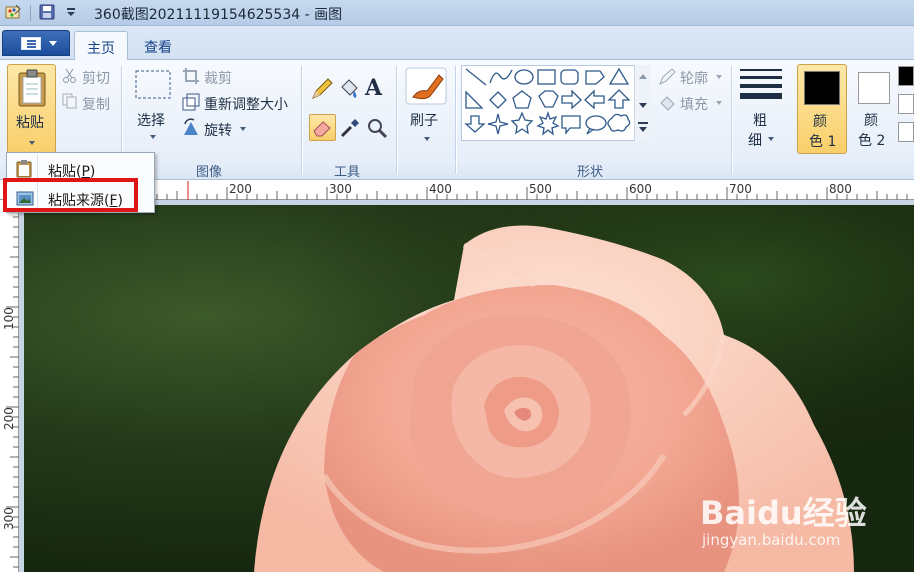 This screenshot has height=572, width=914. What do you see at coordinates (350, 130) in the screenshot?
I see `color-picker-icon` at bounding box center [350, 130].